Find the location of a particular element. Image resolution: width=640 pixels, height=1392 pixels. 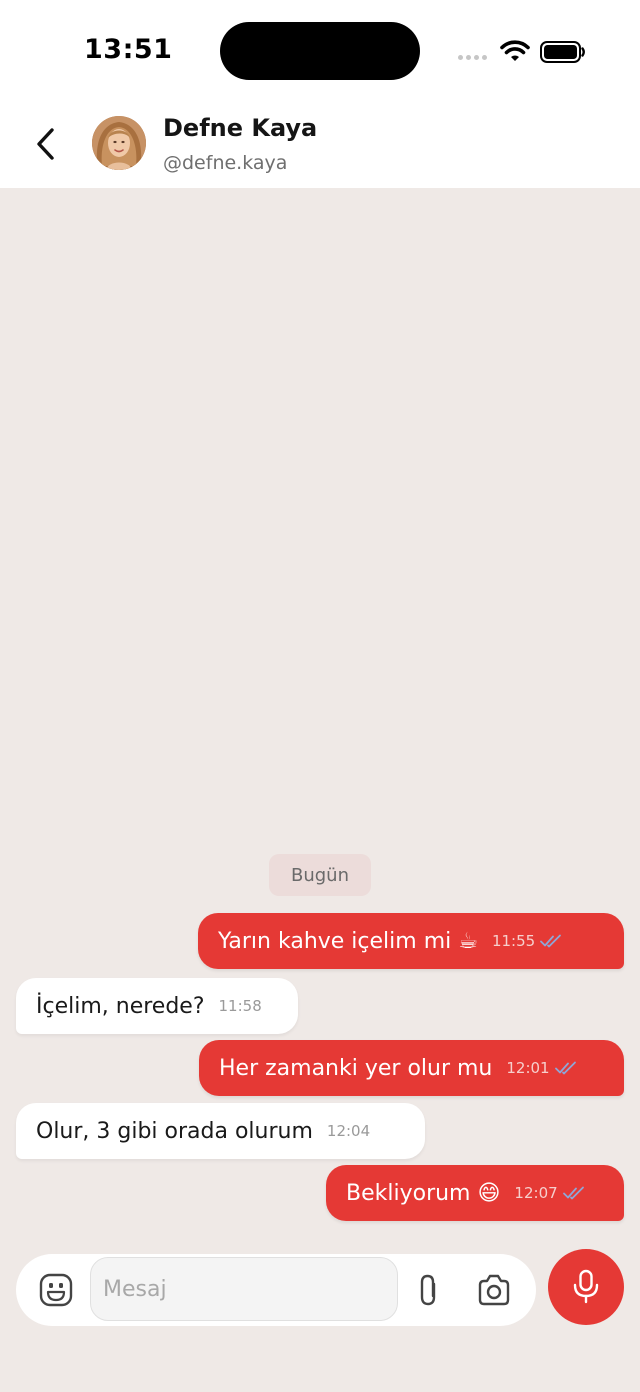

voice-record-button is located at coordinates (586, 1287).